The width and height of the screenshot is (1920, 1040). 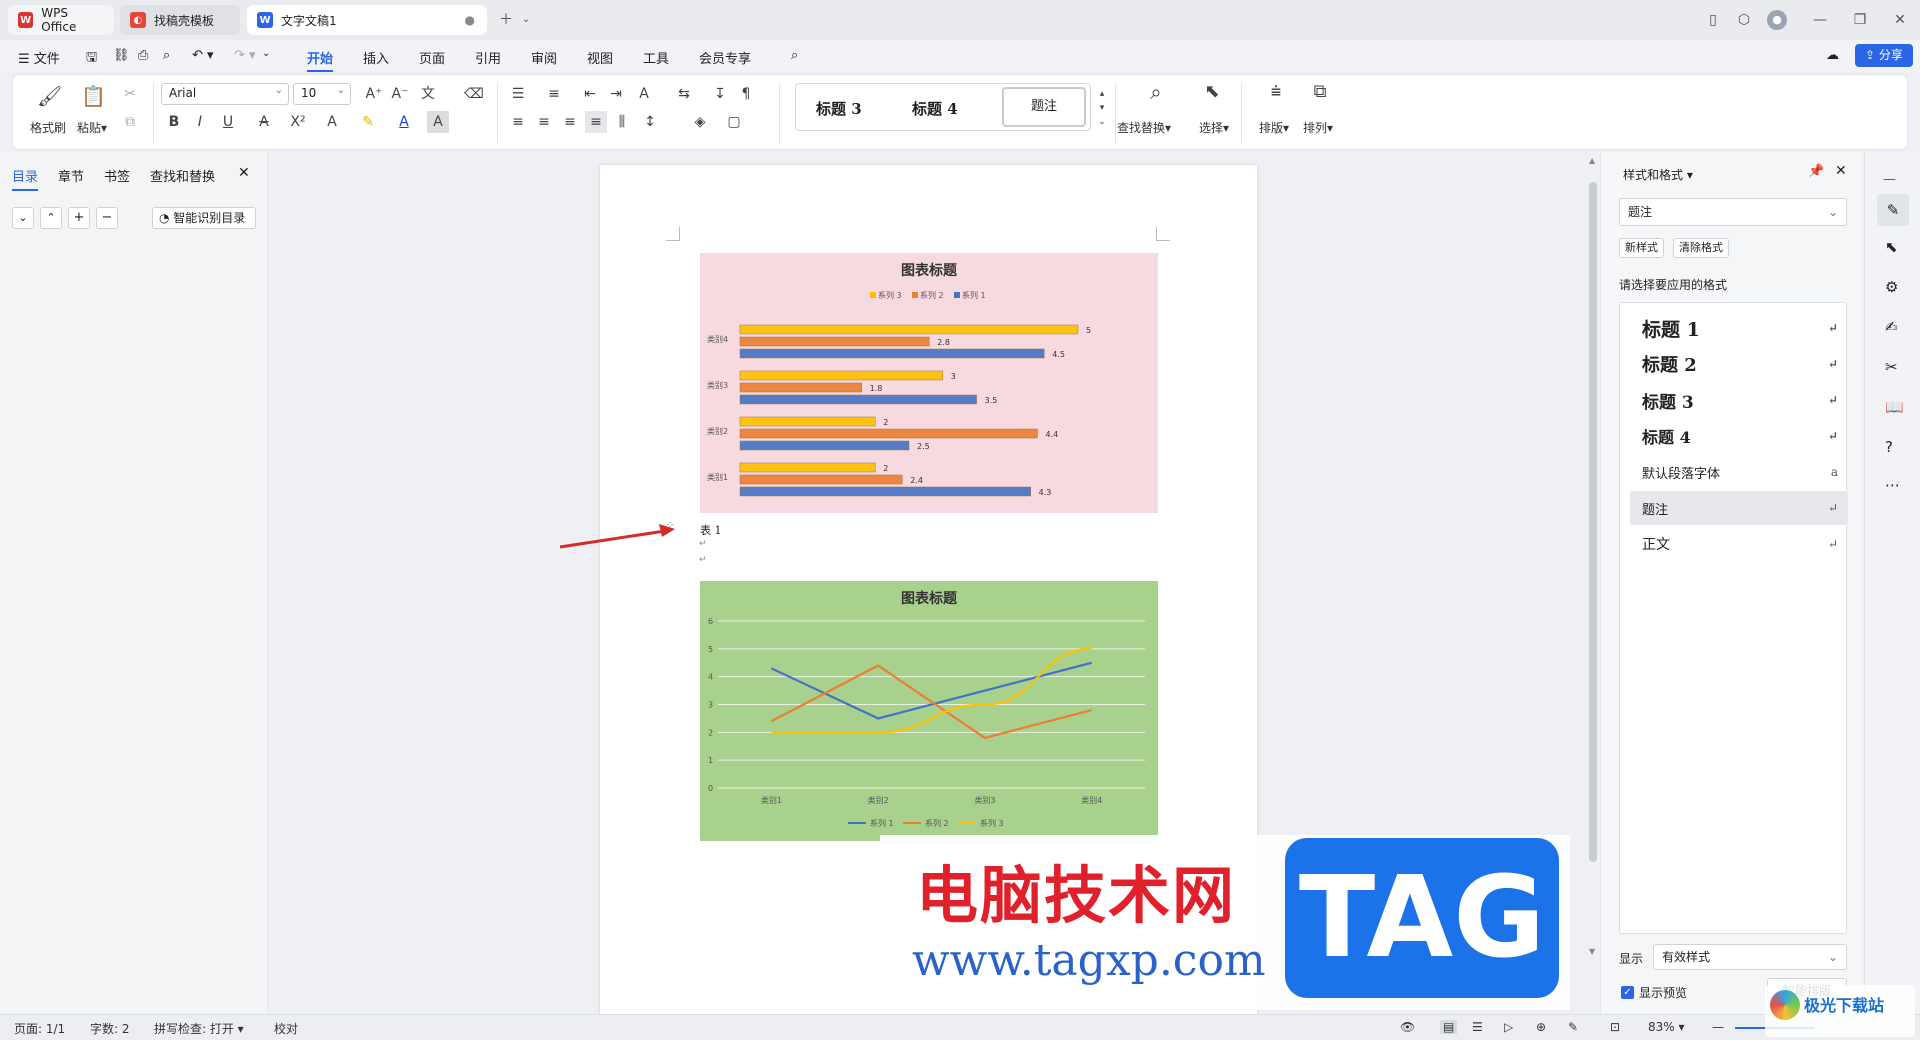 I want to click on clear-format-icon: ⌫, so click(x=474, y=94).